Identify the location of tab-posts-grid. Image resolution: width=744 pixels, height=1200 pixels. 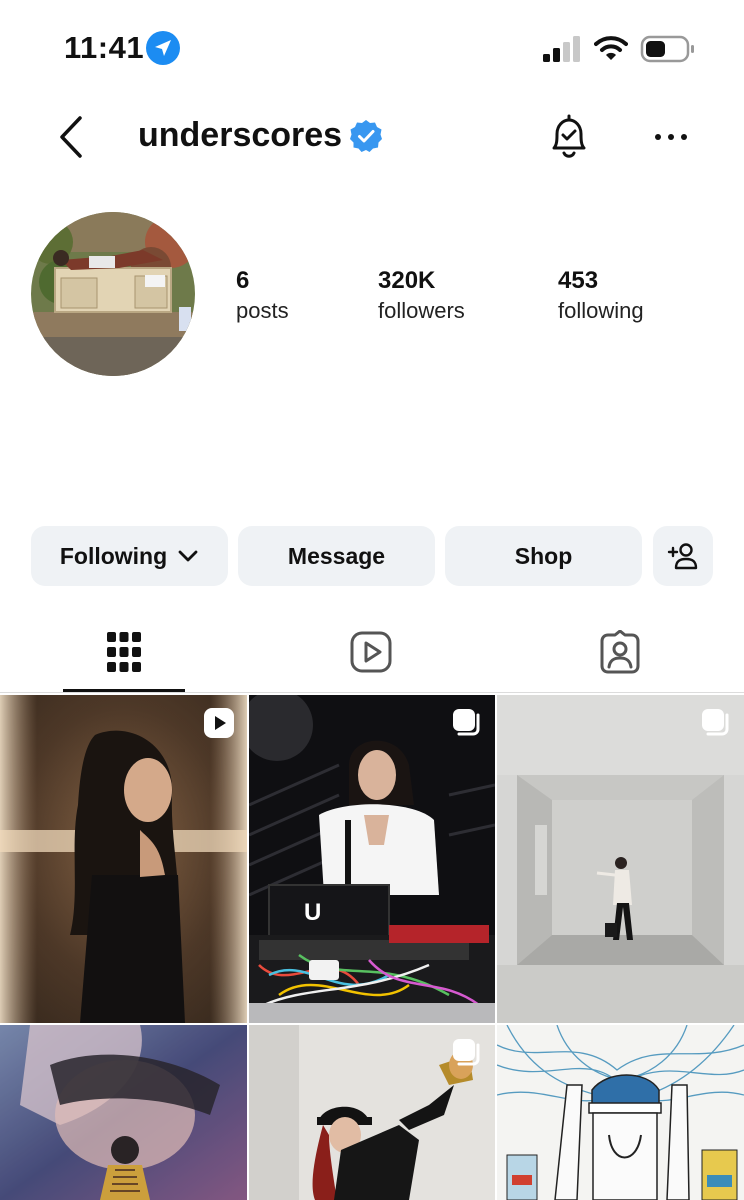
(124, 652).